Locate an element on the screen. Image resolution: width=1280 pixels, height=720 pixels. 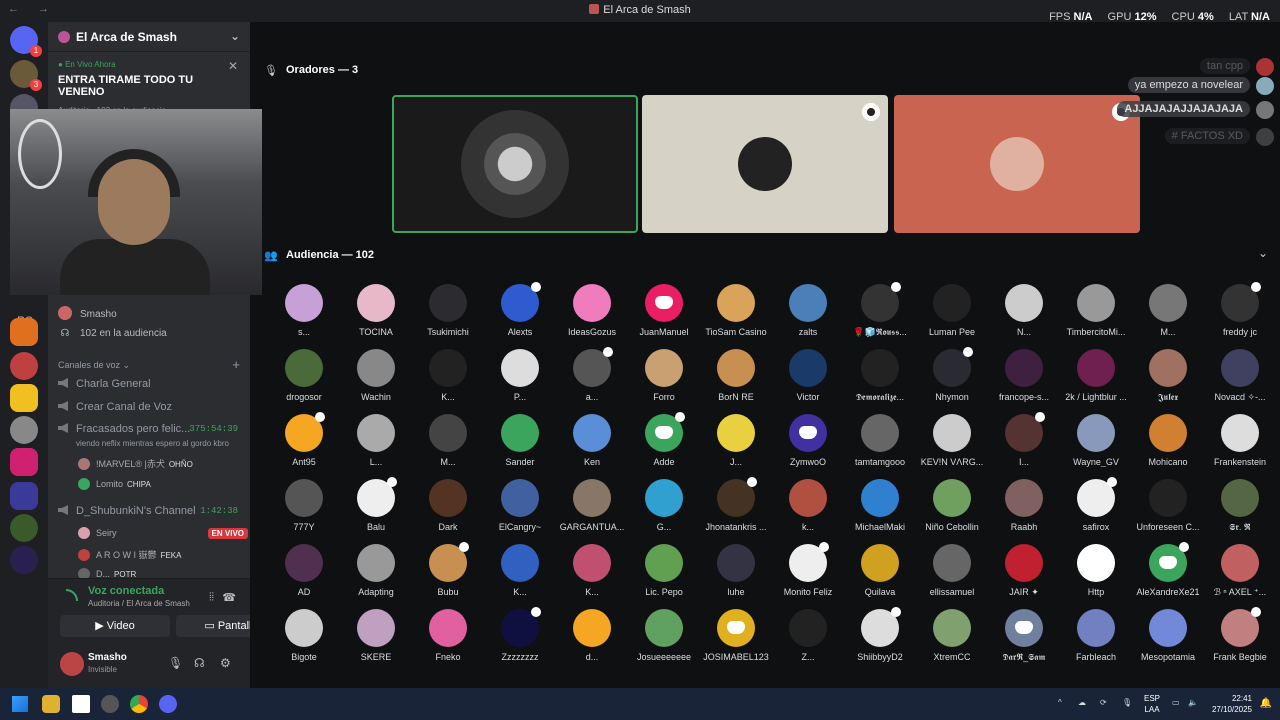
audience-member: Http is located at coordinates (1096, 570).